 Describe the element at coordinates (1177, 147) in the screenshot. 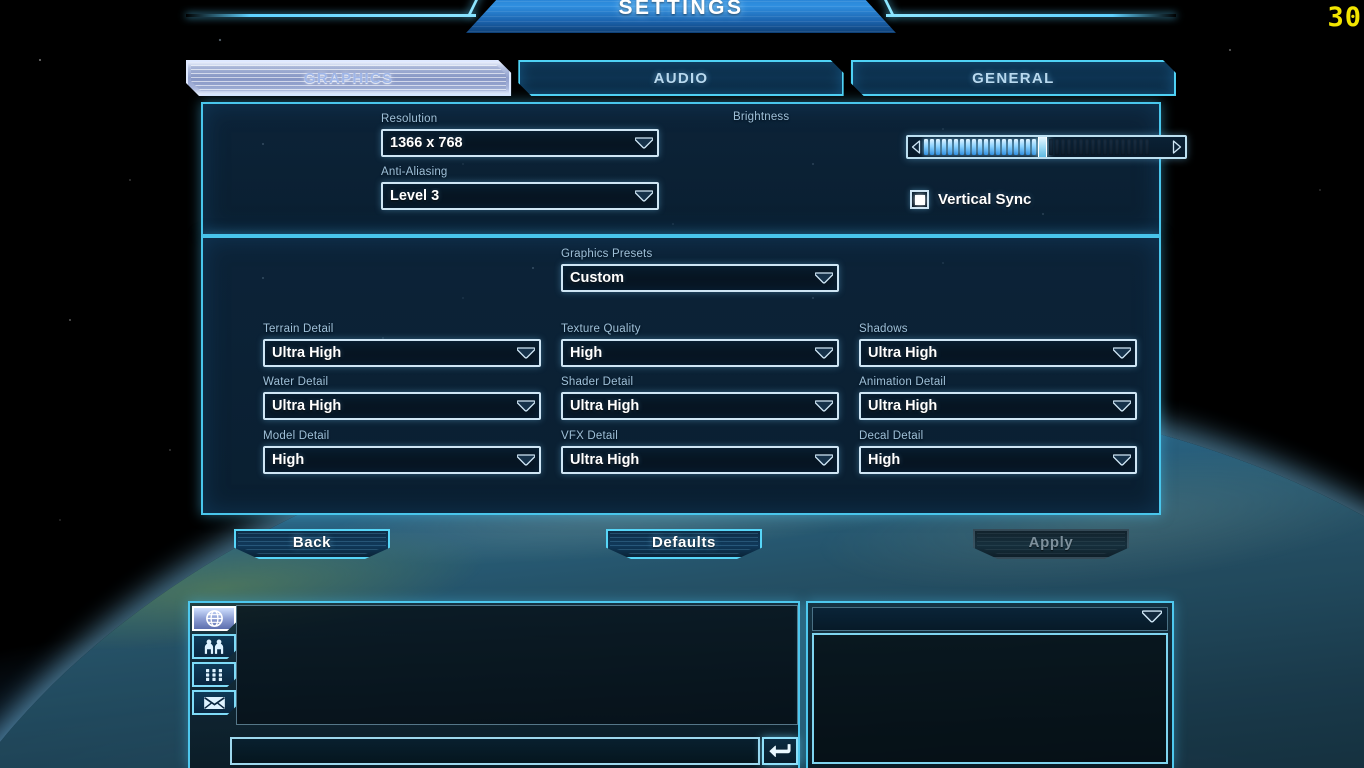

I see `slider-right-arrow-icon` at that location.